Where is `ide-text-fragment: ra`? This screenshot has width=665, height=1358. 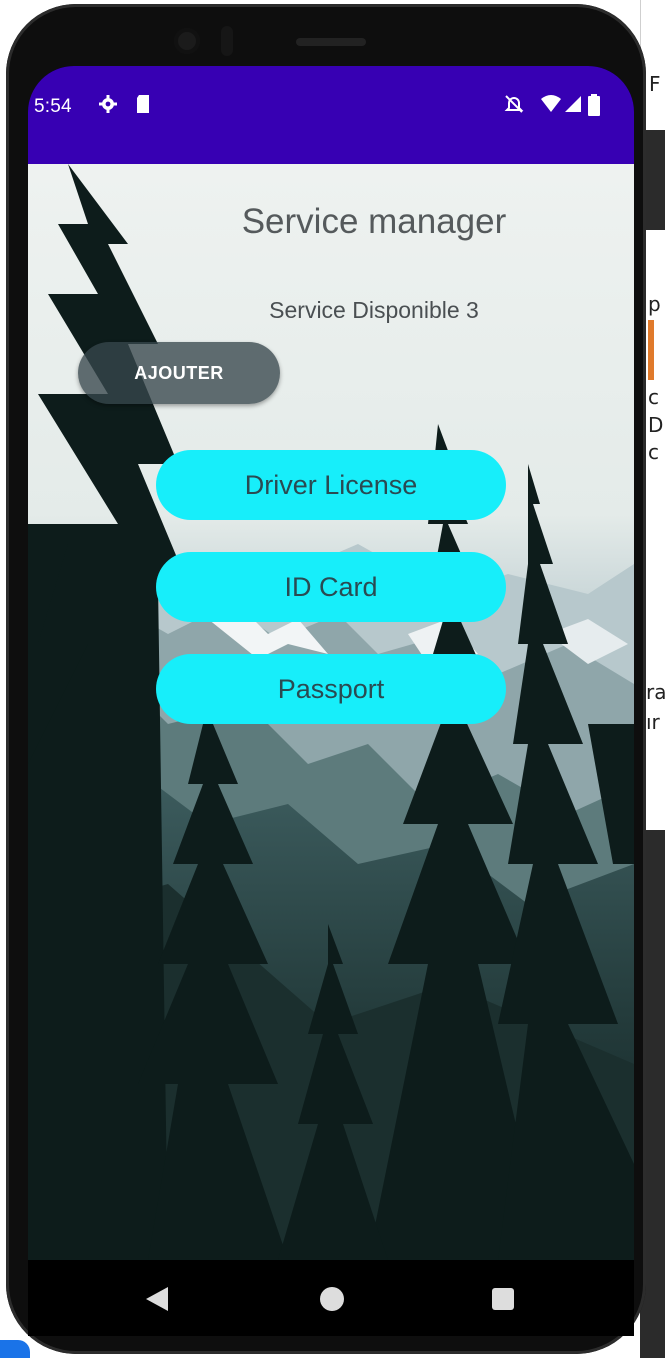
ide-text-fragment: ra is located at coordinates (655, 692).